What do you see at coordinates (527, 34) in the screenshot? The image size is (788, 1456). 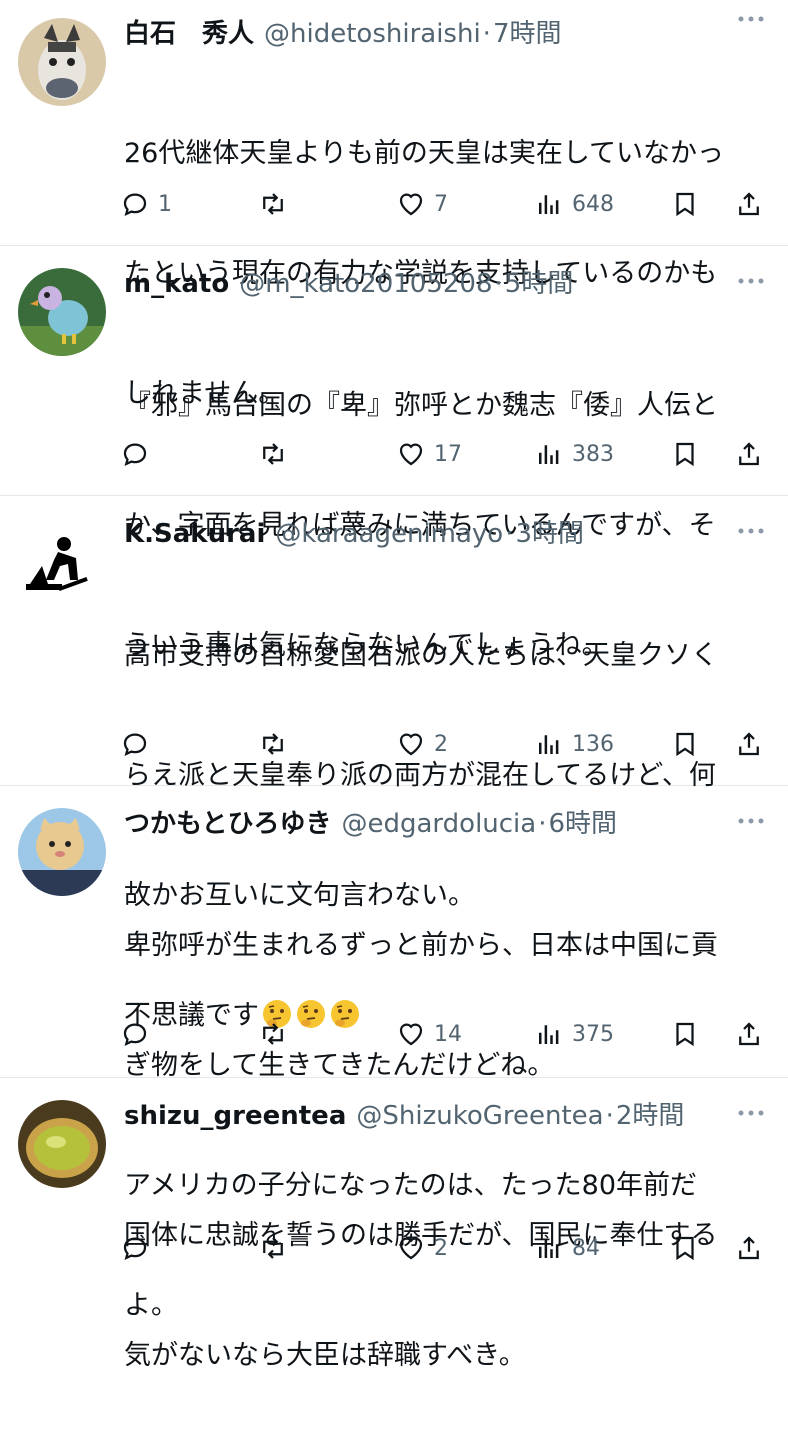 I see `timestamp: 7時間` at bounding box center [527, 34].